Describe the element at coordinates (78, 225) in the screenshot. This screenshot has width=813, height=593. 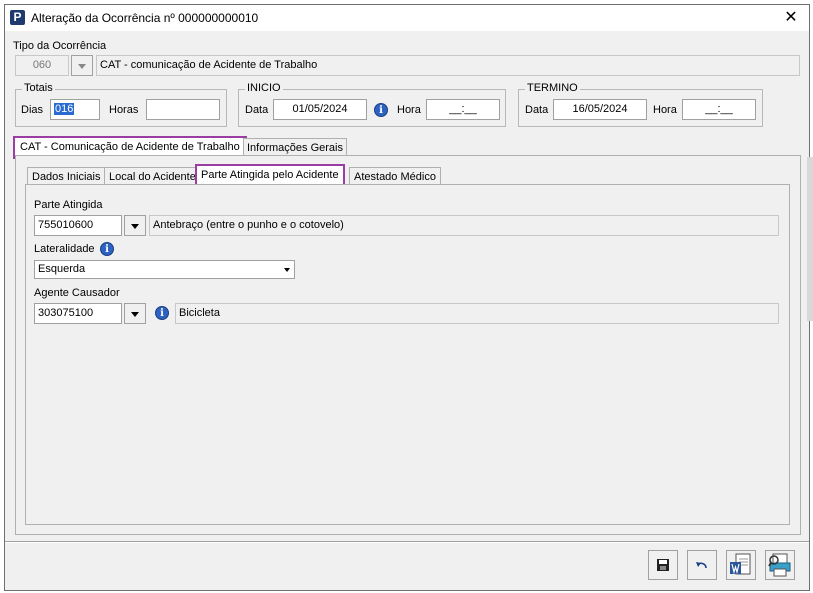
I see `parte-code-field: 755010600` at that location.